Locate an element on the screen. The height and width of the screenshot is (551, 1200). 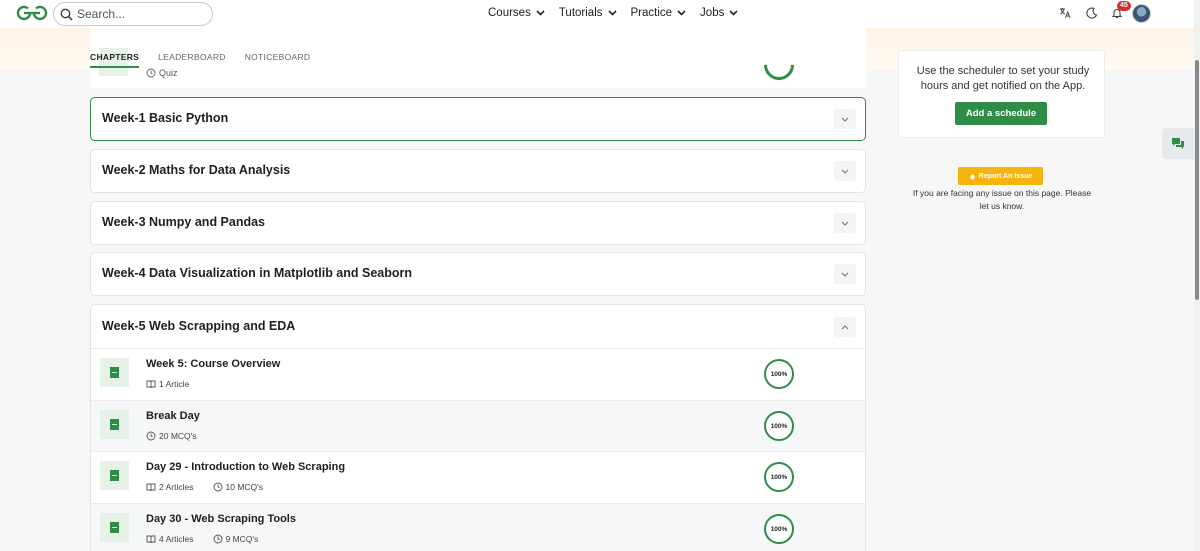
lesson-title: Day 30 - Web Scraping Tools is located at coordinates (221, 519).